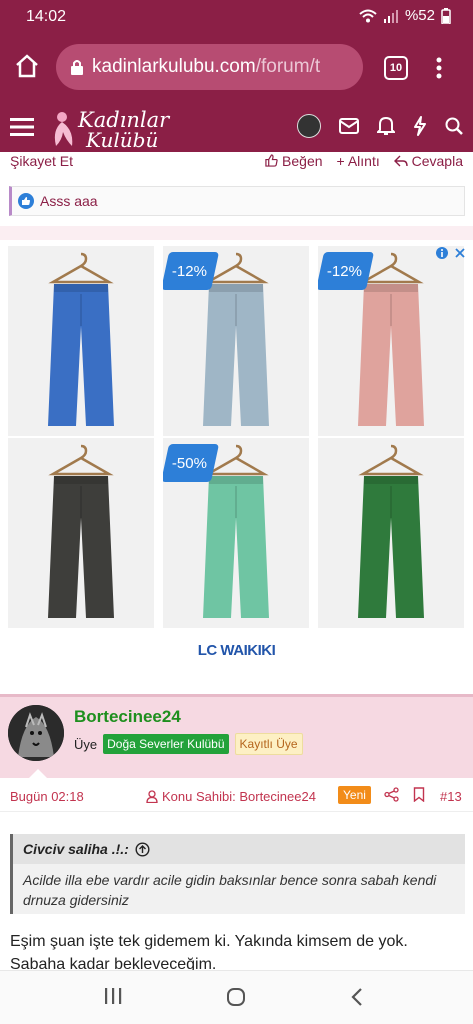 Image resolution: width=473 pixels, height=1024 pixels. What do you see at coordinates (236, 17) in the screenshot?
I see `status-bar: 14:02 %52` at bounding box center [236, 17].